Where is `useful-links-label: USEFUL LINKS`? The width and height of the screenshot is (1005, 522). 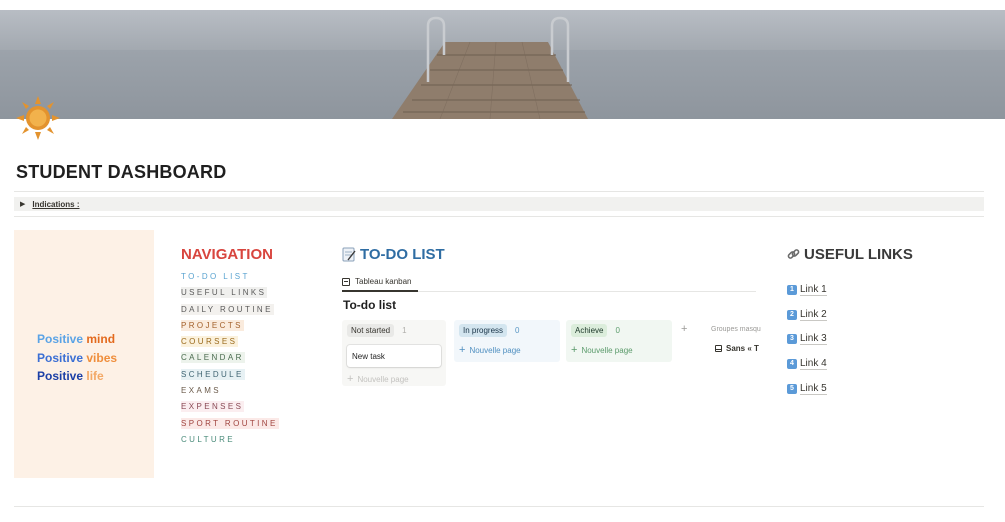
useful-links-label: USEFUL LINKS is located at coordinates (858, 254).